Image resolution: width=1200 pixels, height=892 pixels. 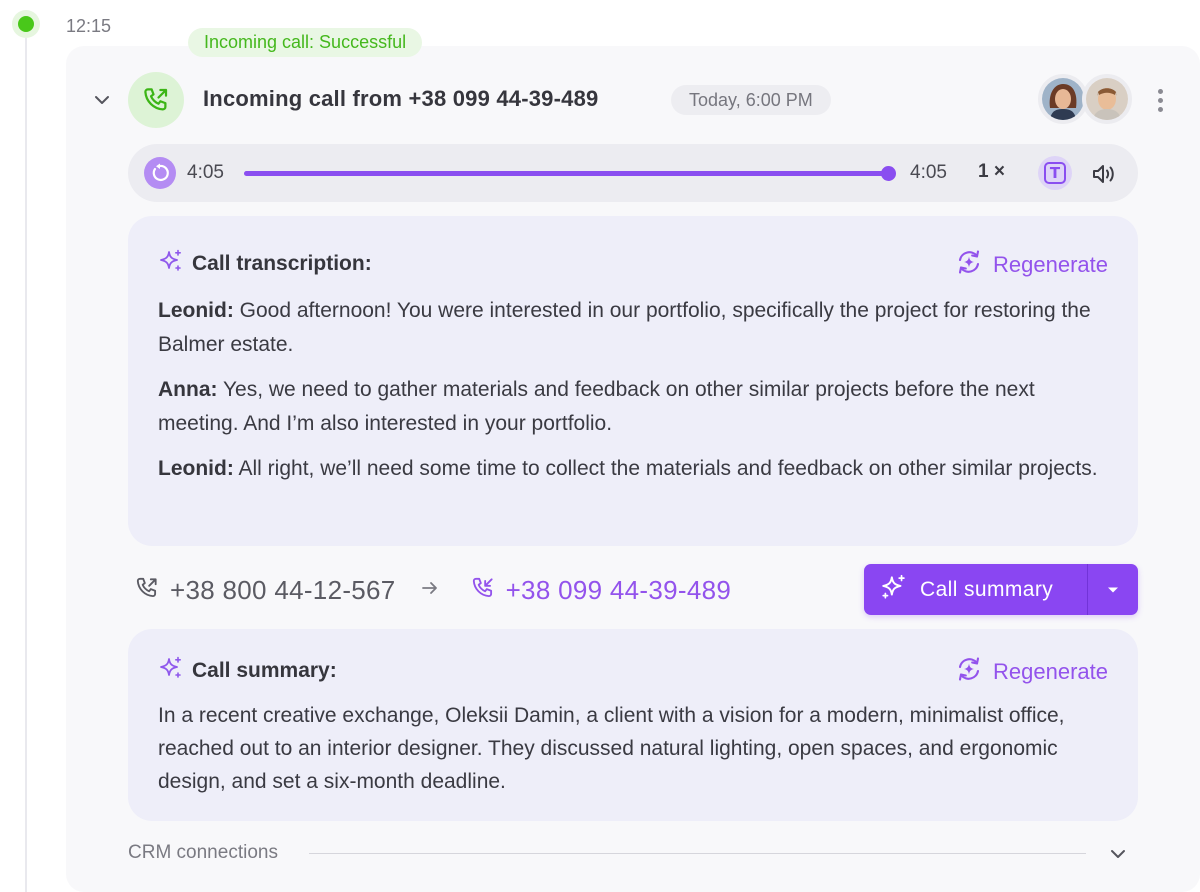 I want to click on arrow-right-icon, so click(x=430, y=590).